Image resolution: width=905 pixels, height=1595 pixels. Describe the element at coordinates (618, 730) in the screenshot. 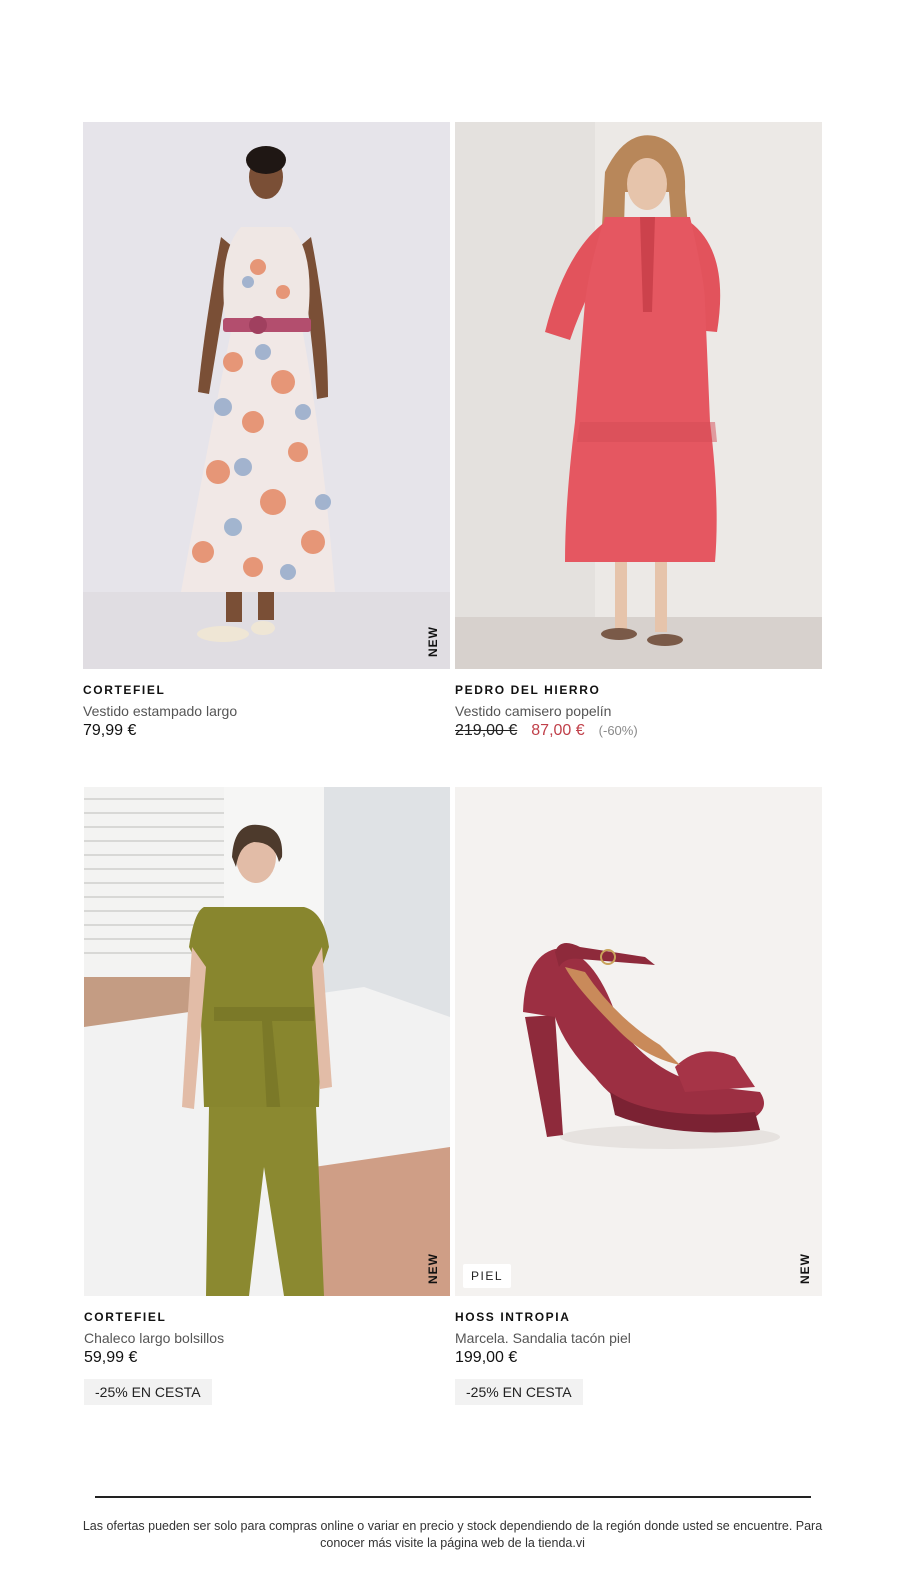

I see `product-discount: (-60%)` at that location.